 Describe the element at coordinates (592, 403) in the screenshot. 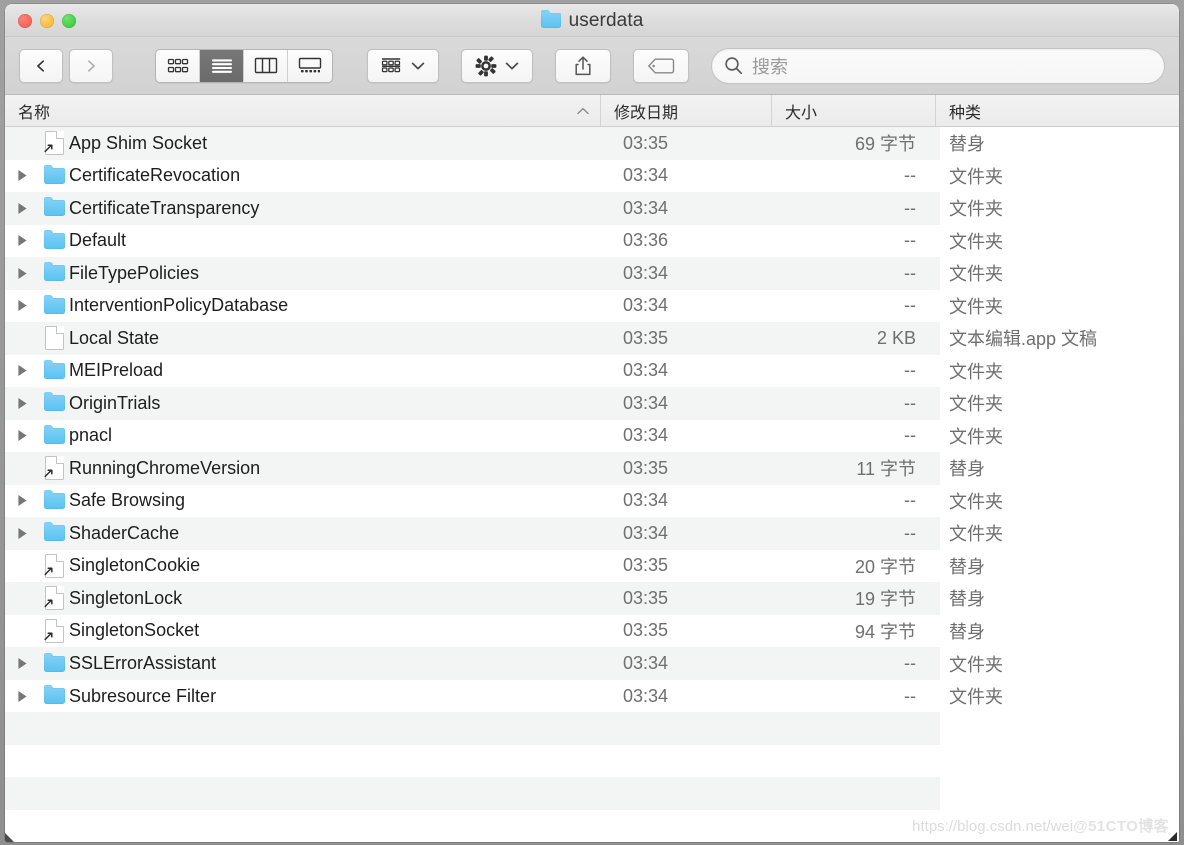

I see `table-row: OriginTrials 03:34 -- 文件夹` at that location.